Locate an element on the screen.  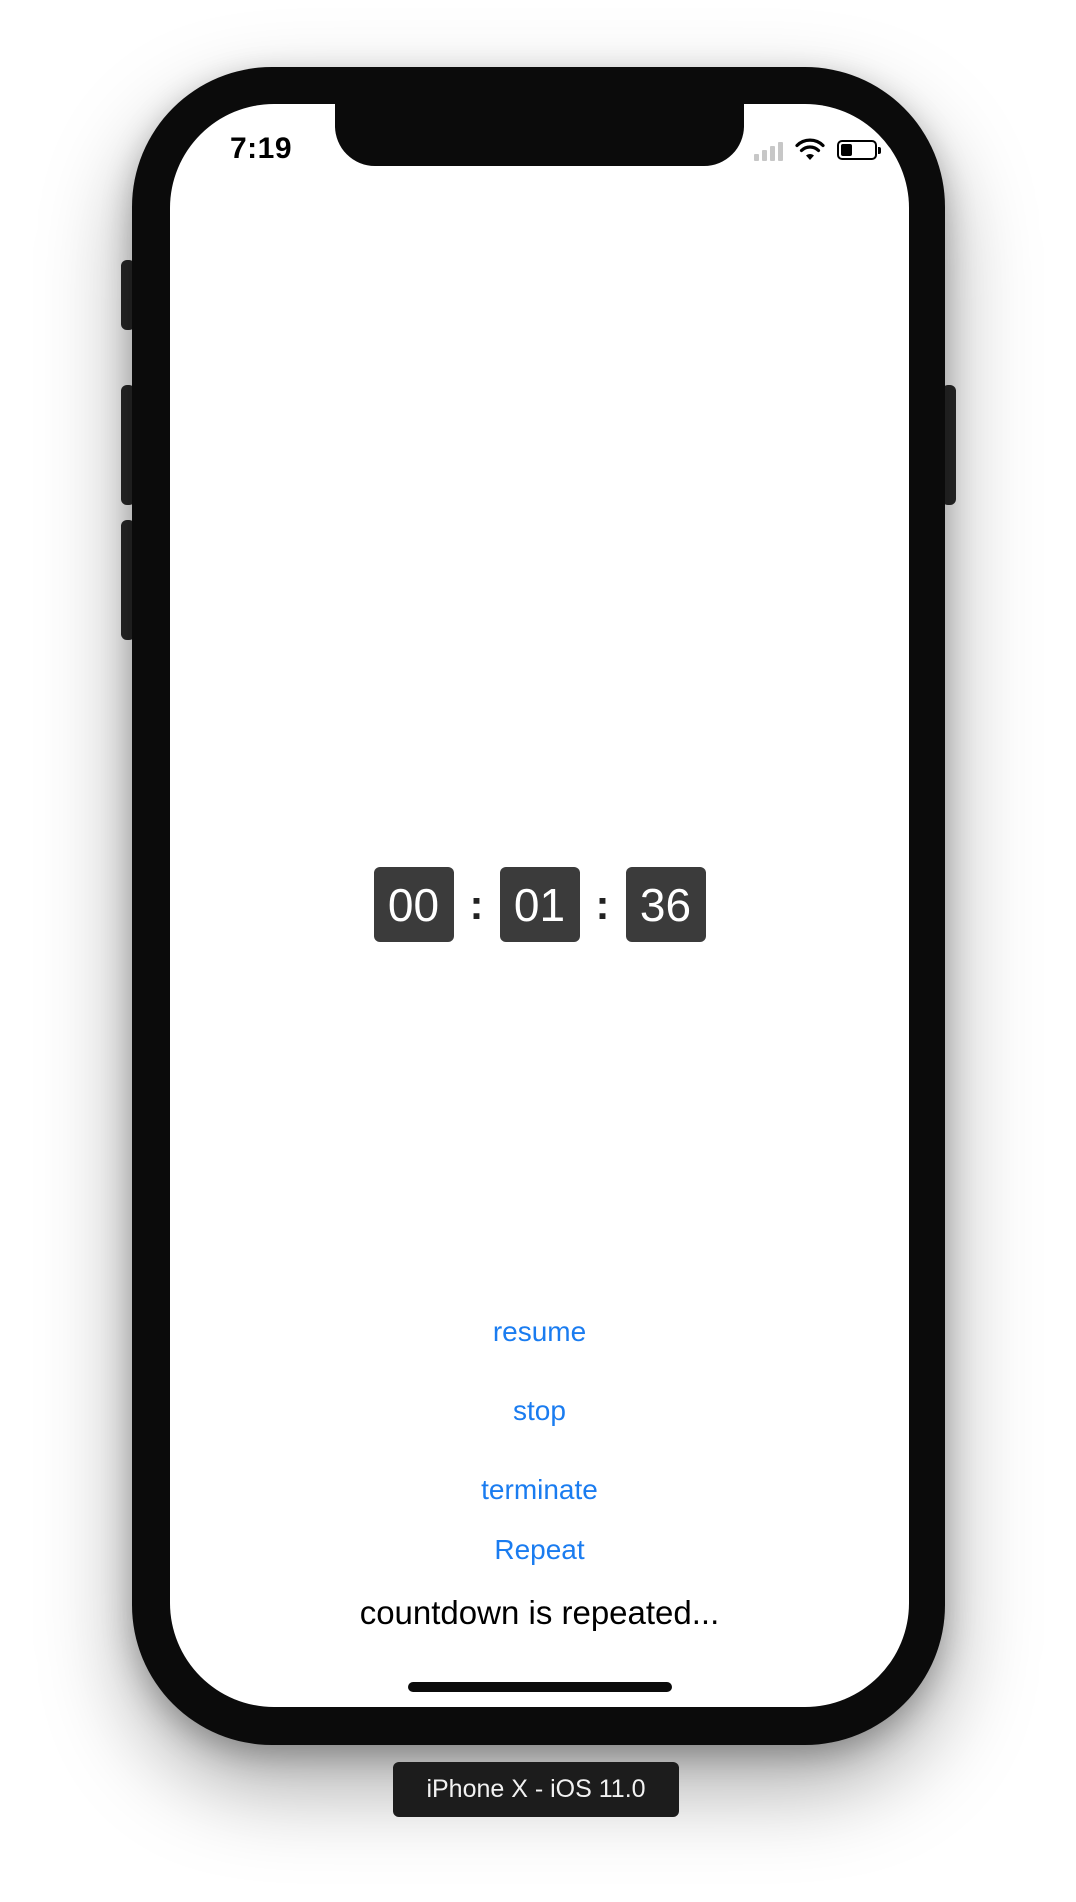
battery-icon is located at coordinates (859, 150).